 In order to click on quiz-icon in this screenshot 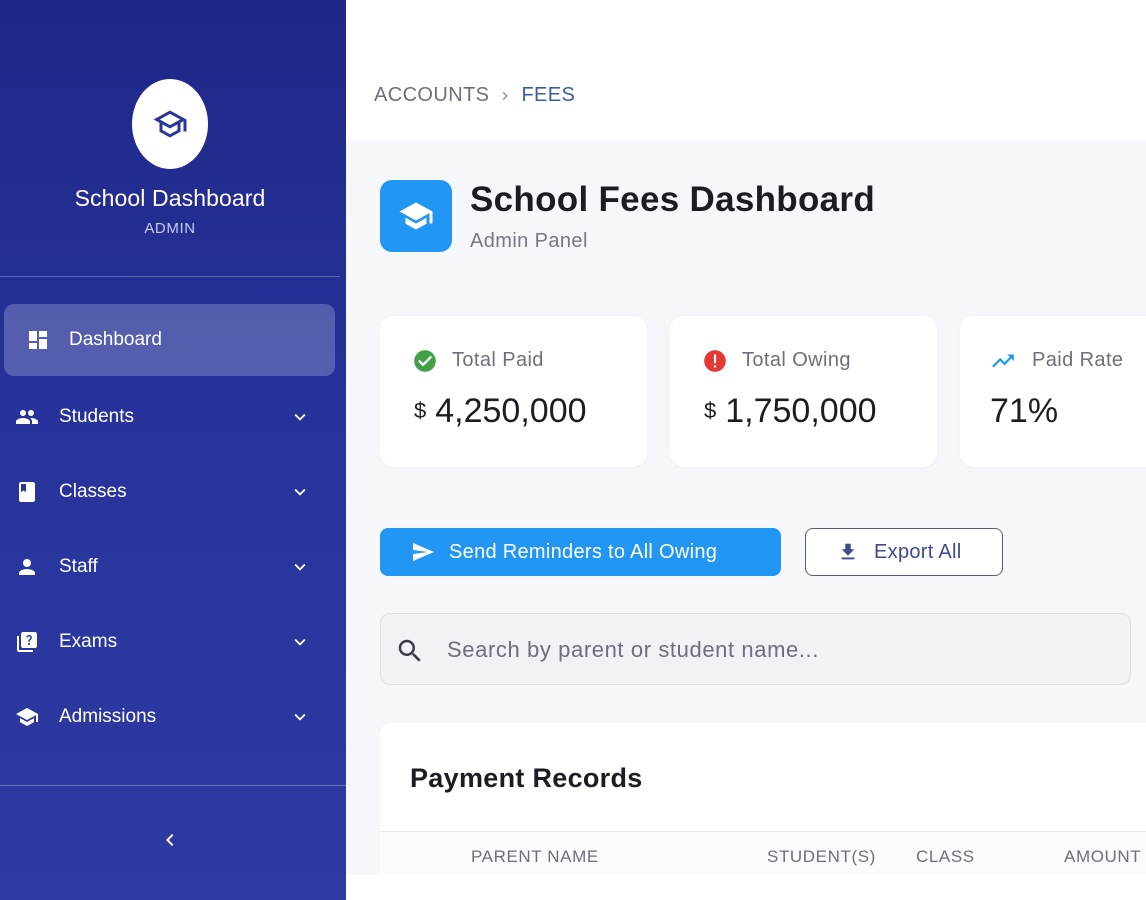, I will do `click(27, 642)`.